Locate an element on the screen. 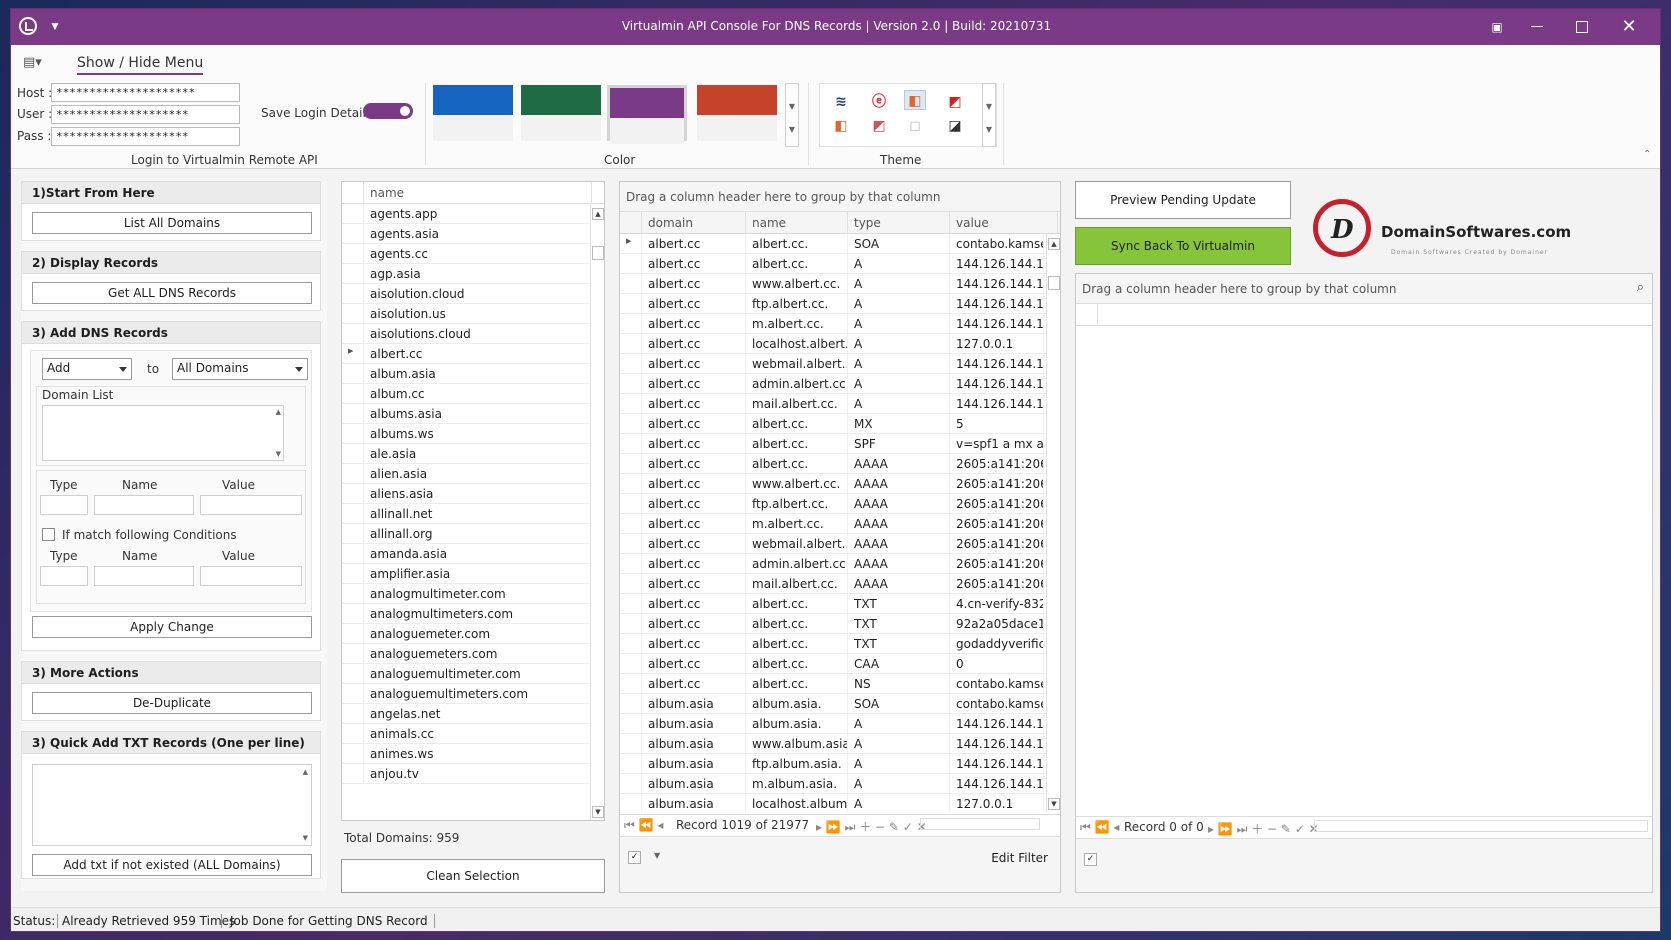 The image size is (1671, 940). filter-dropdown-icon: ▼ is located at coordinates (657, 855).